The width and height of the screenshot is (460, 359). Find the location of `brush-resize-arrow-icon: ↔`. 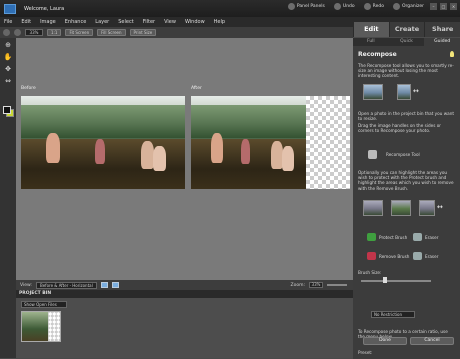

brush-resize-arrow-icon: ↔ is located at coordinates (440, 207).